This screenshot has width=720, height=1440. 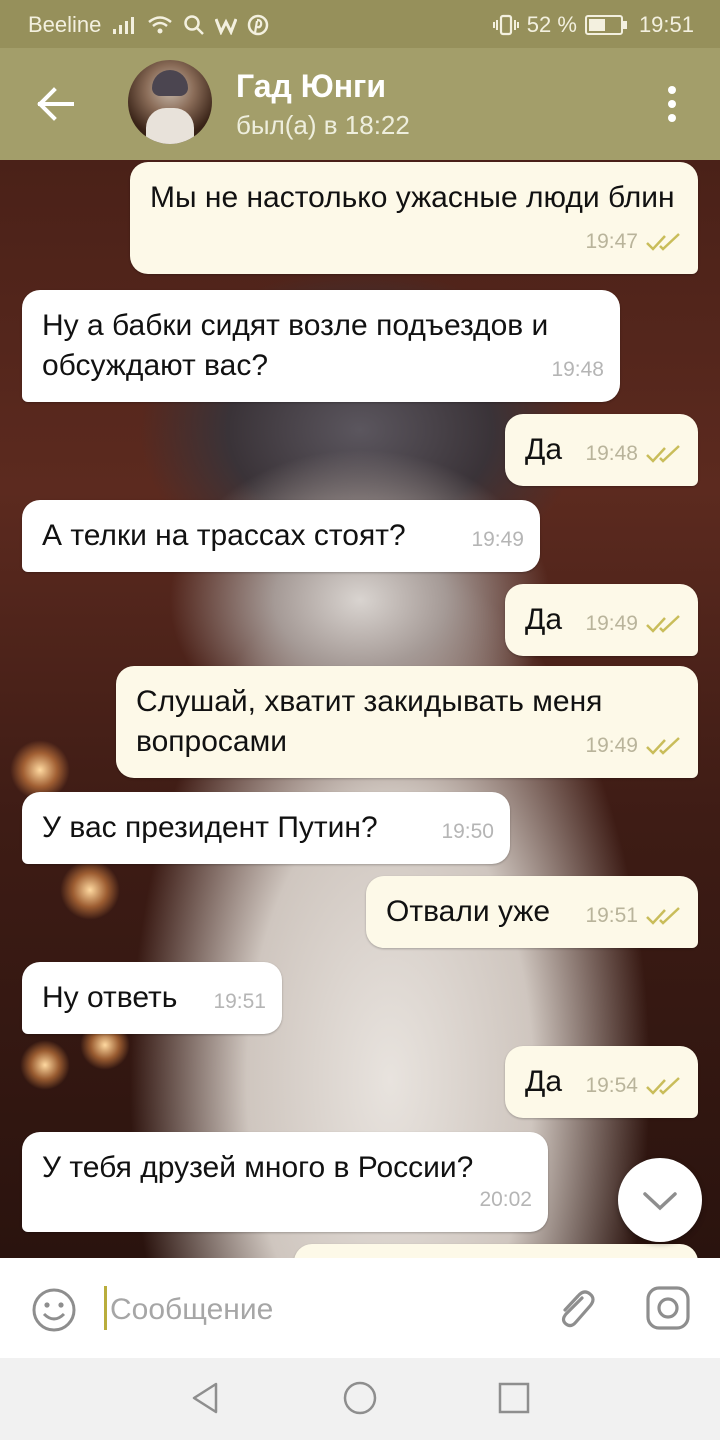 I want to click on camera-icon, so click(x=668, y=1308).